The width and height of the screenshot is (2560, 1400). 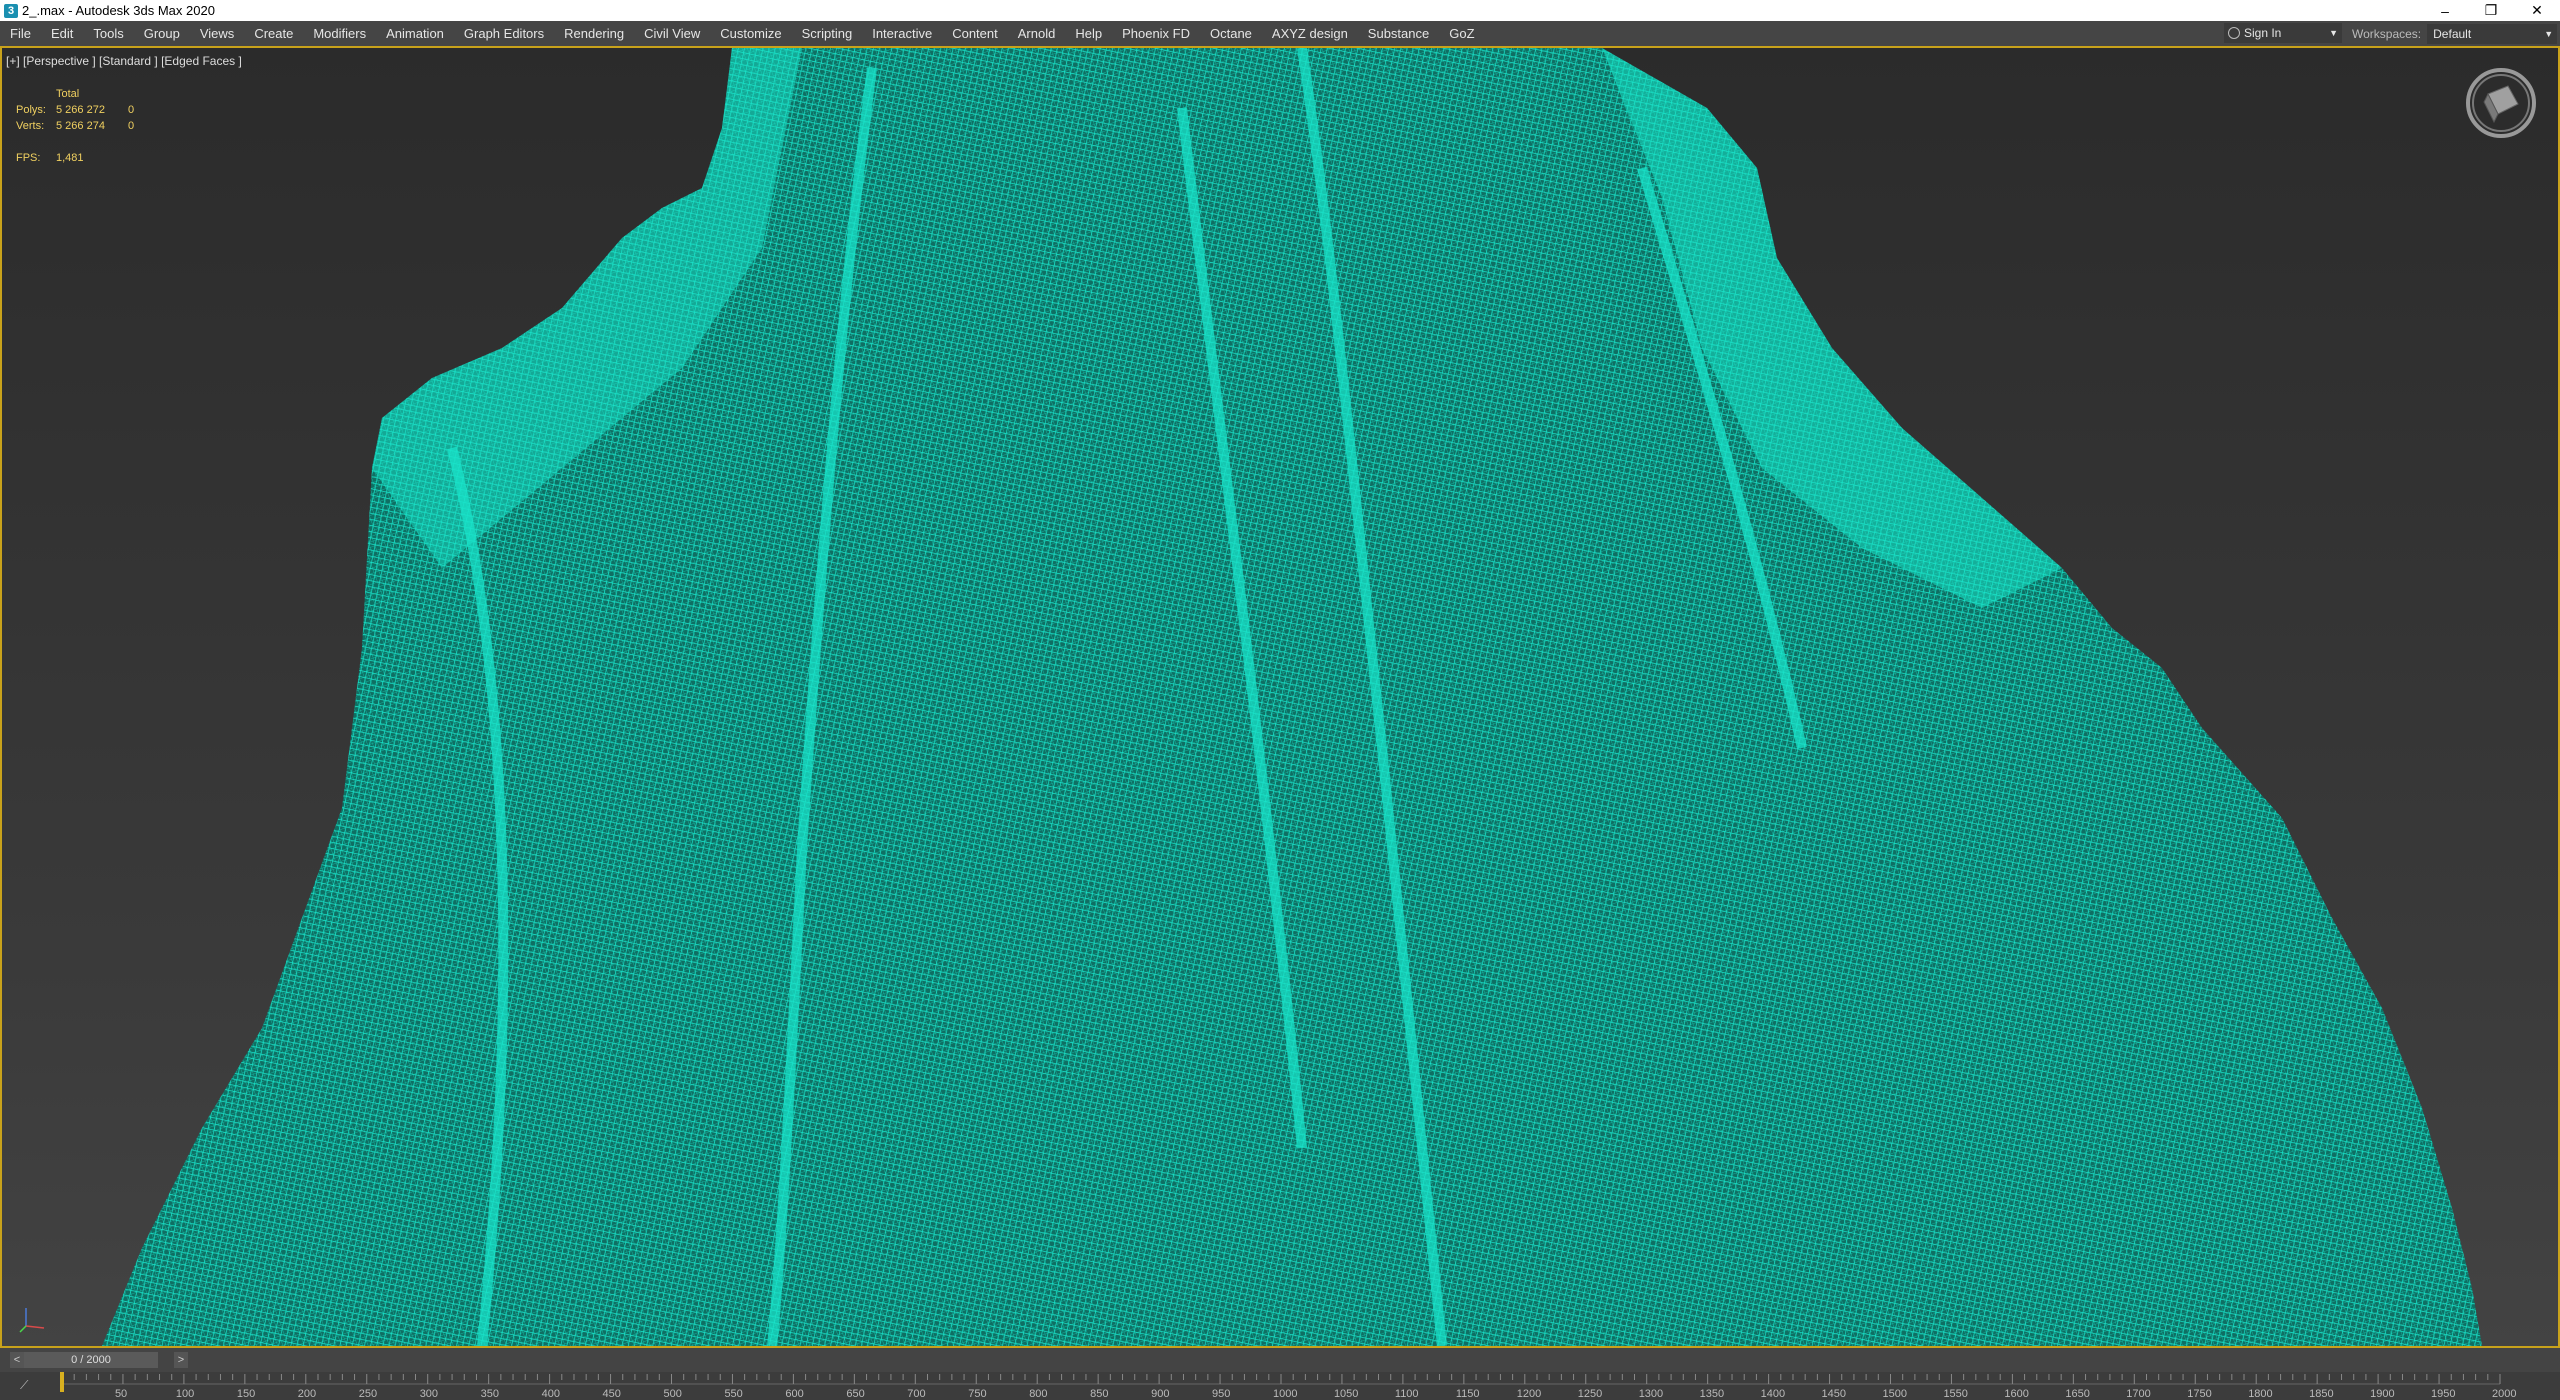 I want to click on ruler-tick-label: 500, so click(x=673, y=1394).